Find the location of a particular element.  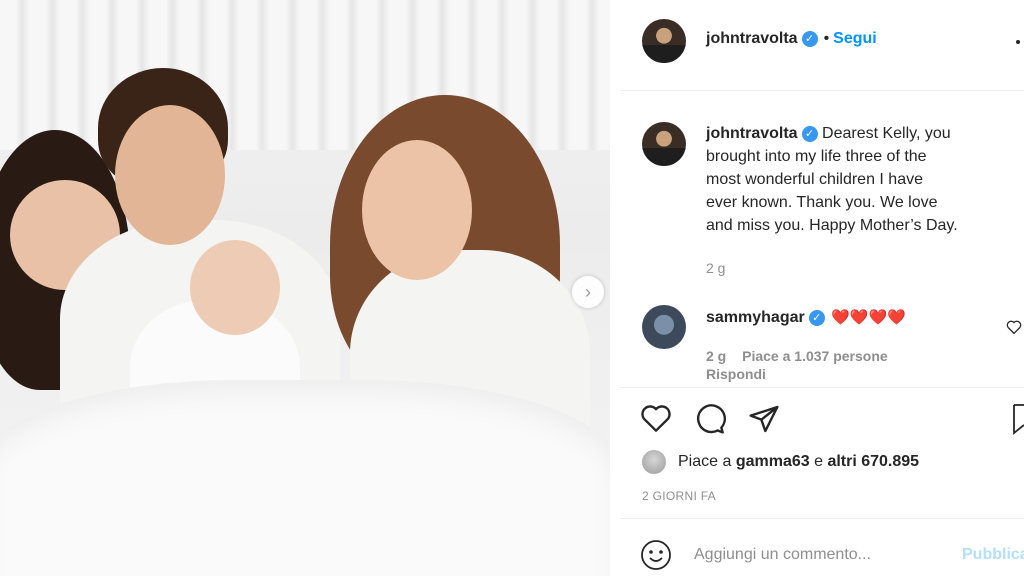

likes-row: Piace a gamma63 e altri 670.895 is located at coordinates (780, 462).